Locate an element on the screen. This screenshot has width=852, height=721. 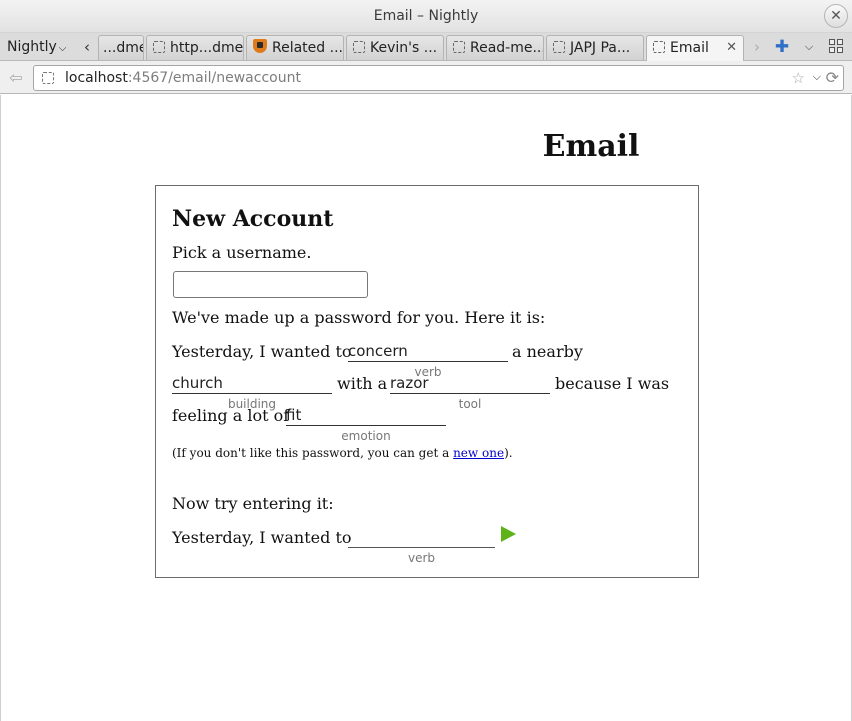
madlib-text: because I was is located at coordinates (612, 383).